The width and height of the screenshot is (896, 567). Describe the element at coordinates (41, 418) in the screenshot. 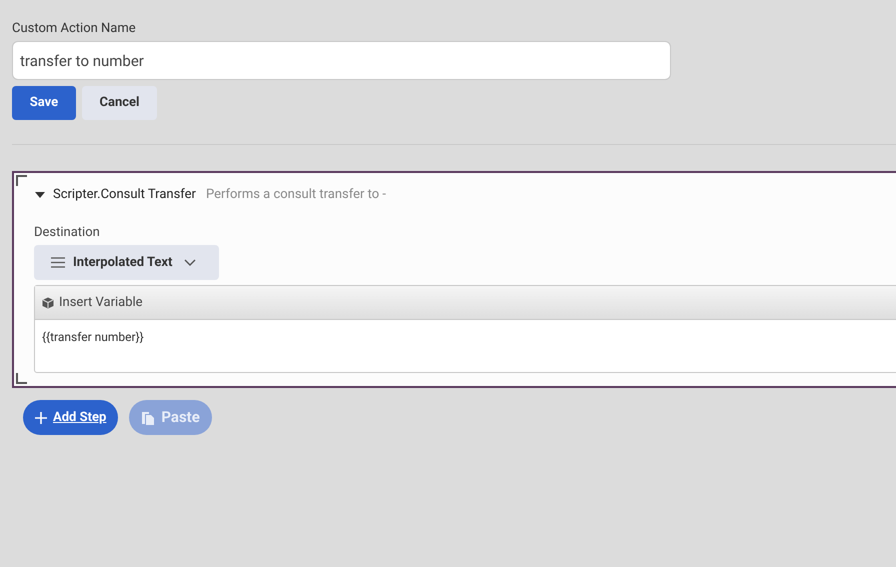

I see `plus-icon` at that location.